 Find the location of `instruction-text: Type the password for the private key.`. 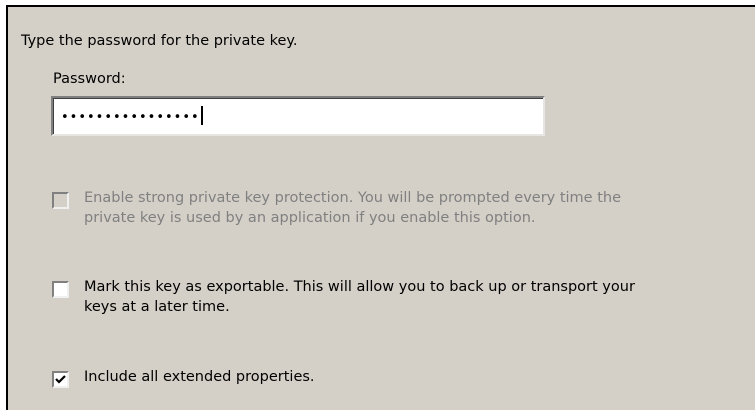

instruction-text: Type the password for the private key. is located at coordinates (159, 41).